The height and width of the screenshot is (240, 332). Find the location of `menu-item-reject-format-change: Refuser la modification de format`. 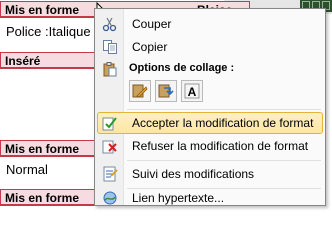

menu-item-reject-format-change: Refuser la modification de format is located at coordinates (210, 146).